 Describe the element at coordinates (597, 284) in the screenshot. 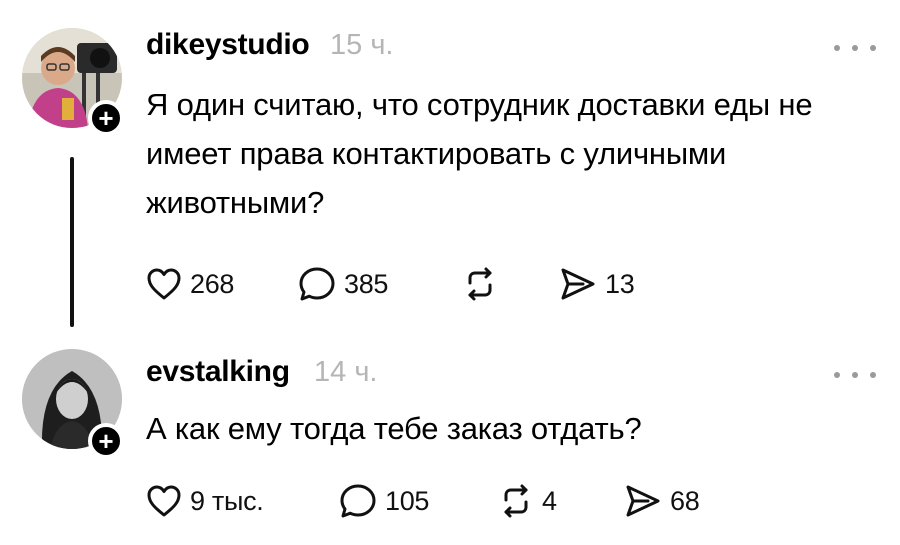

I see `share-button: 13` at that location.